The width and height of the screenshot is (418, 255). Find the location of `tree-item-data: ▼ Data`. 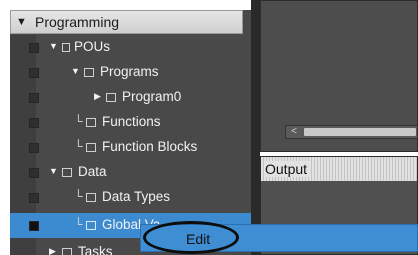

tree-item-data: ▼ Data is located at coordinates (130, 172).